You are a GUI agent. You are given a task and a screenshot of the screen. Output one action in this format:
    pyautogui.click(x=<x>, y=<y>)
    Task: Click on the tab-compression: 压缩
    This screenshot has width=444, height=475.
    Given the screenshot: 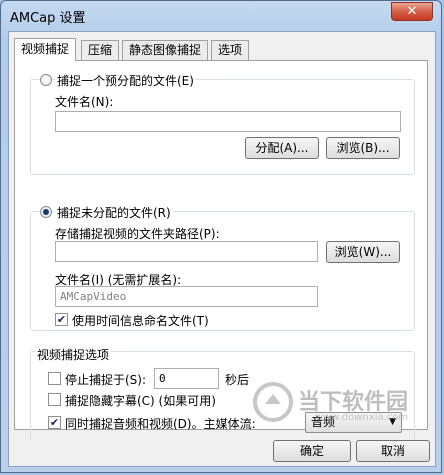 What is the action you would take?
    pyautogui.click(x=100, y=50)
    